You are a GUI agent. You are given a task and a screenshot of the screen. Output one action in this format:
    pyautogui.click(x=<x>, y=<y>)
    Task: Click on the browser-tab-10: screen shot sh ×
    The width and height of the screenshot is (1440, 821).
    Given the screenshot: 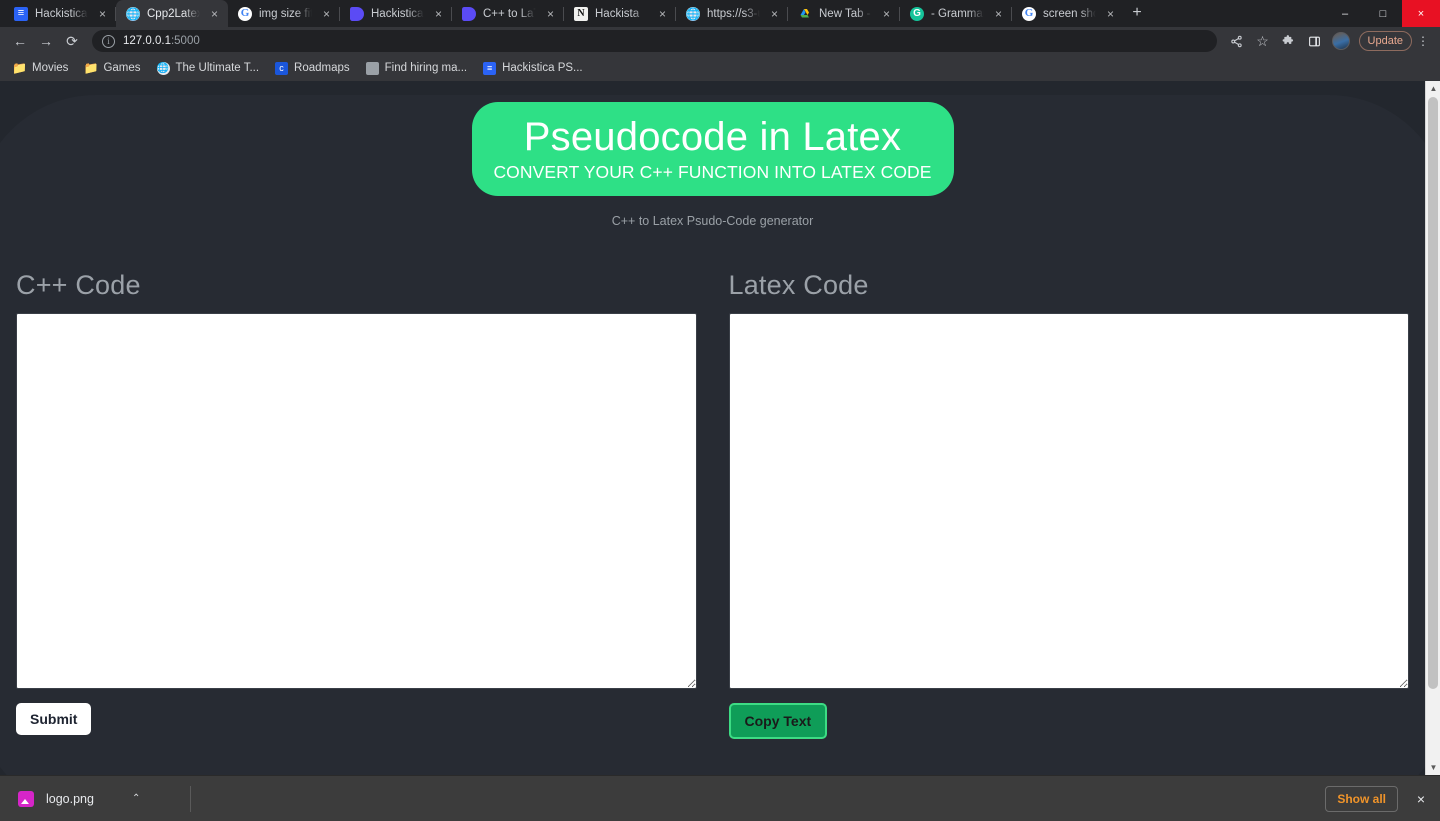 What is the action you would take?
    pyautogui.click(x=1068, y=13)
    